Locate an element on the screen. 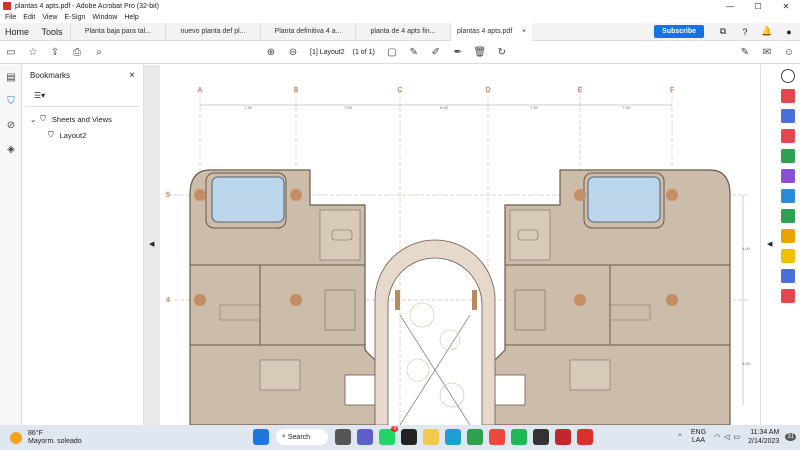  volume-icon: ◁ is located at coordinates (726, 437).